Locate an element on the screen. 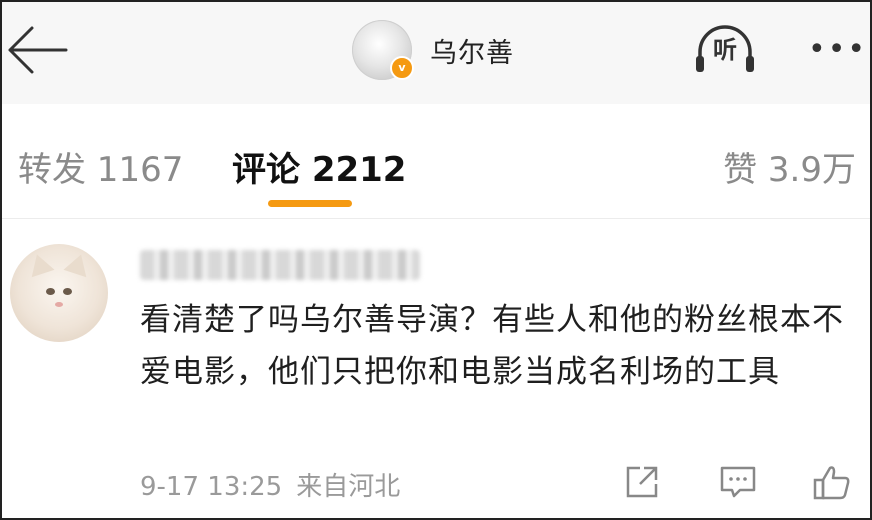  cat-ear-right is located at coordinates (78, 264).